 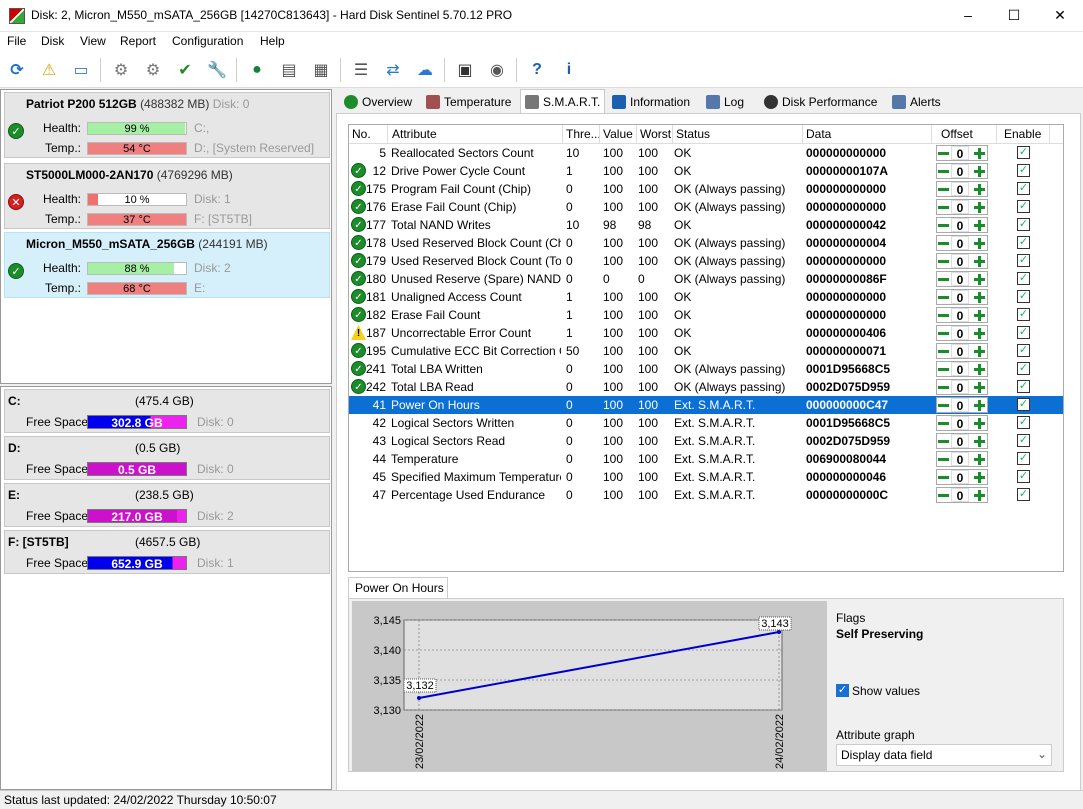 What do you see at coordinates (569, 70) in the screenshot?
I see `info-icon: i` at bounding box center [569, 70].